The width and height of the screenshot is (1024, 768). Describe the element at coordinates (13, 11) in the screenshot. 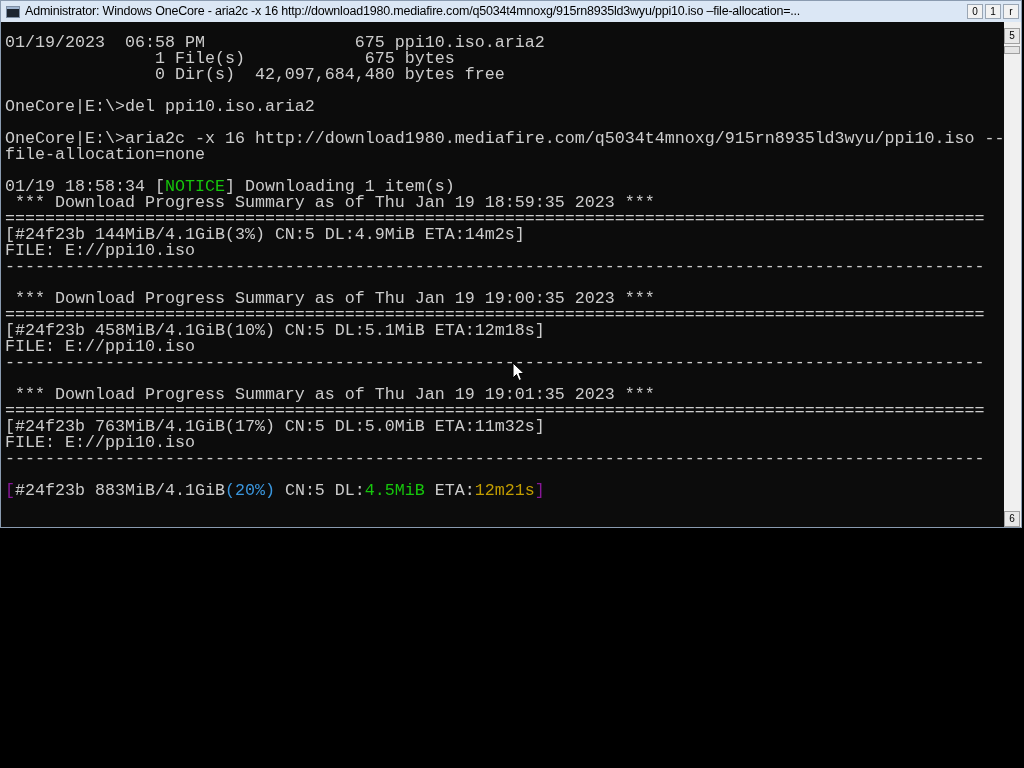

I see `console-icon` at that location.